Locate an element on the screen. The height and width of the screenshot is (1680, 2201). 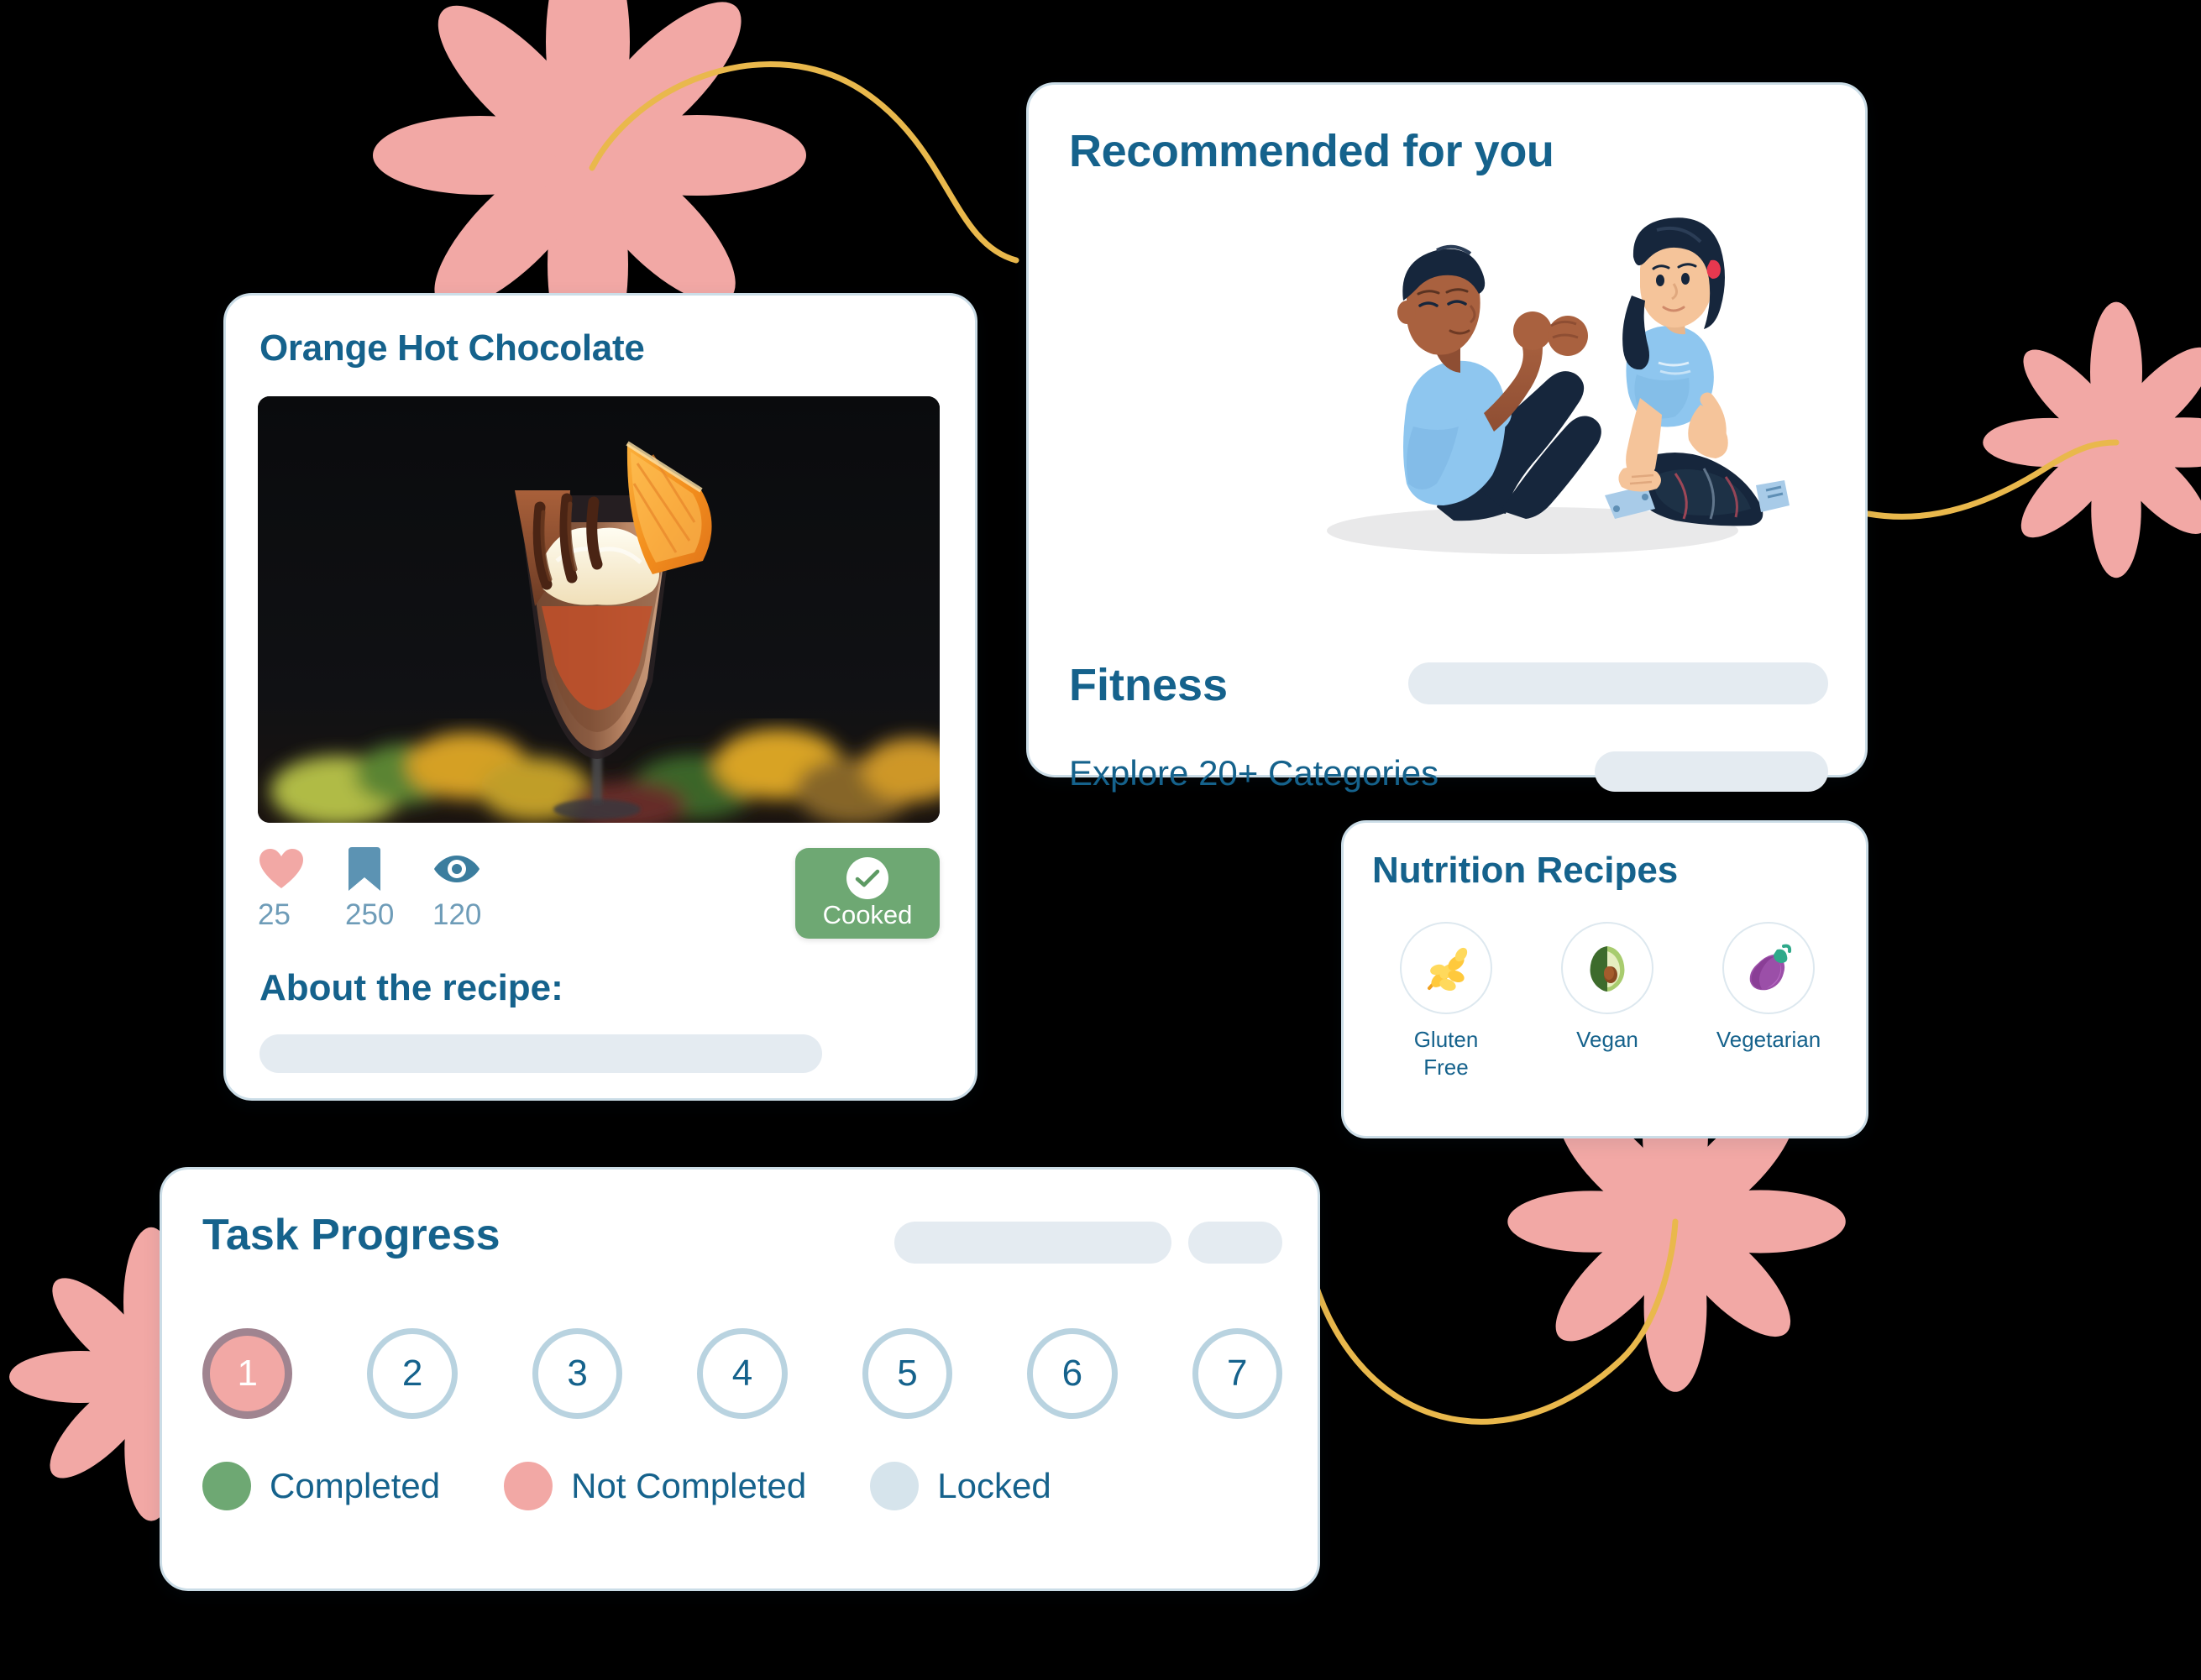
task-step-1: 1 is located at coordinates (247, 1373).